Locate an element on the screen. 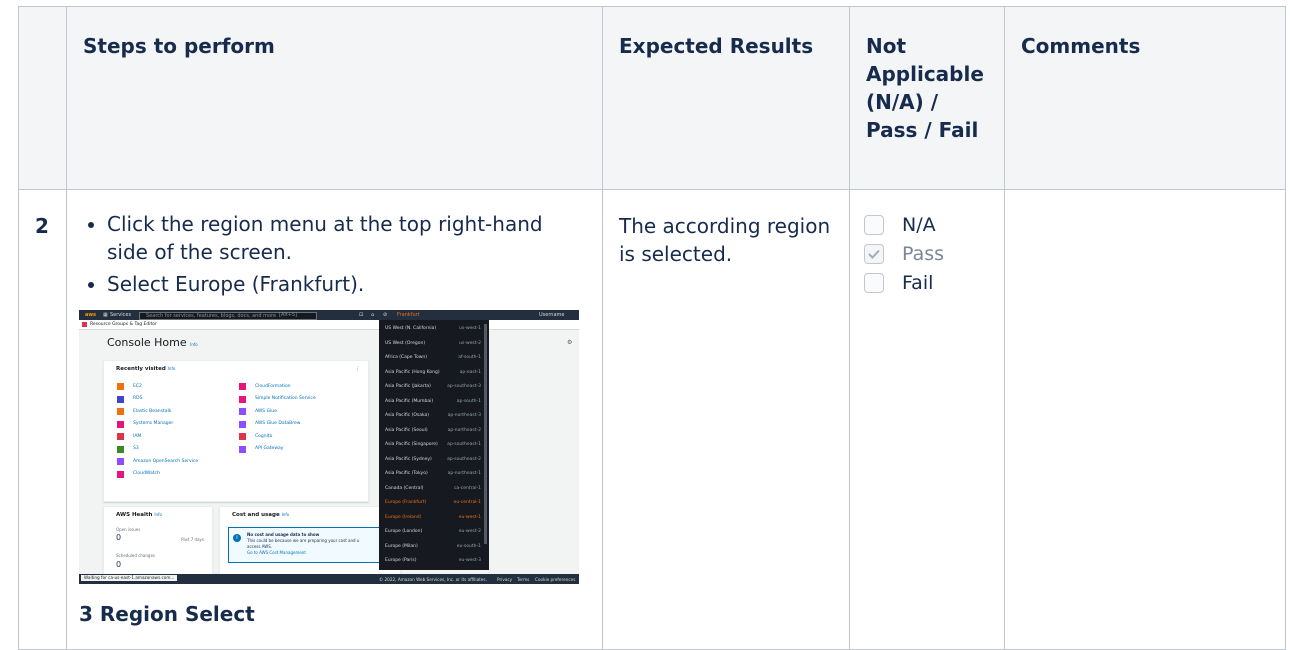 Image resolution: width=1290 pixels, height=650 pixels. region-option: Europe (Paris) eu-west-3 is located at coordinates (433, 560).